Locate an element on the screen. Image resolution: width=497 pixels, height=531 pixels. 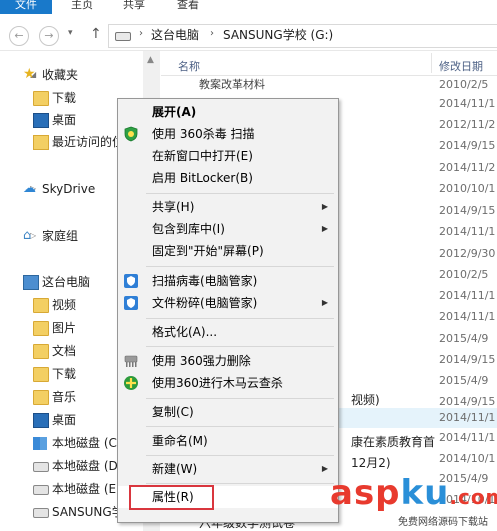
modified-date: 2014/10/1 is located at coordinates (467, 458).